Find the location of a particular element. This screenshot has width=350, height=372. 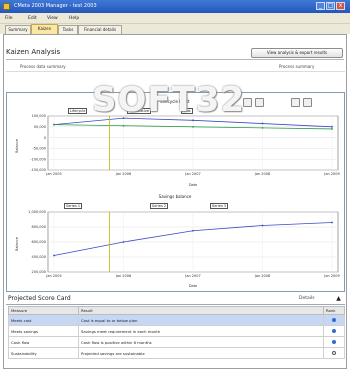

app-icon is located at coordinates (6, 6).